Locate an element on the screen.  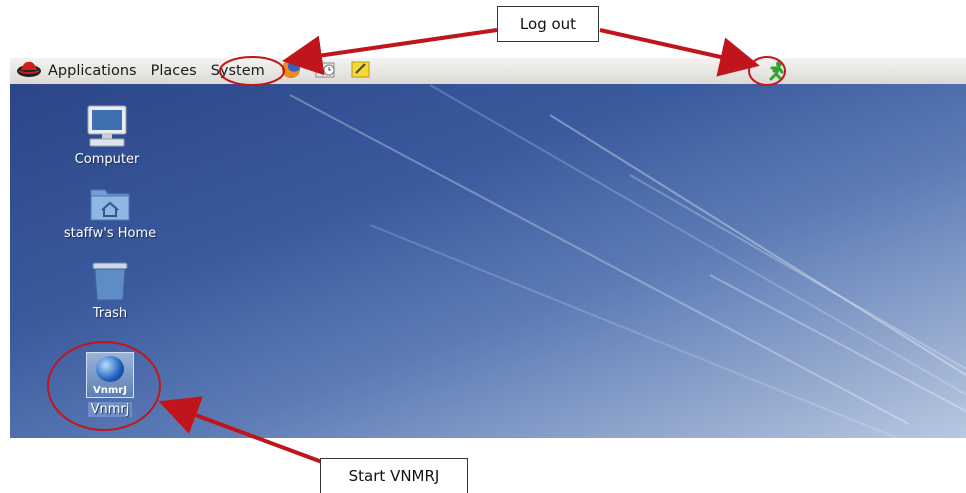
vnmrj-arrow is located at coordinates (240, 430).